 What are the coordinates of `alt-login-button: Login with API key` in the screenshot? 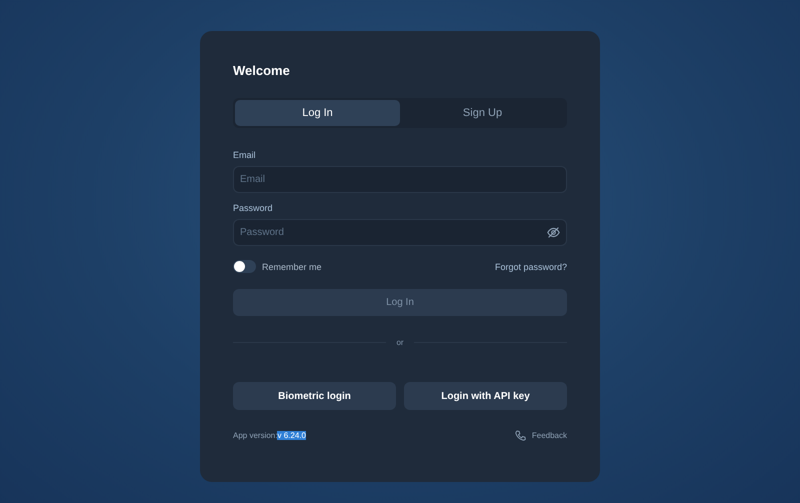 It's located at (485, 396).